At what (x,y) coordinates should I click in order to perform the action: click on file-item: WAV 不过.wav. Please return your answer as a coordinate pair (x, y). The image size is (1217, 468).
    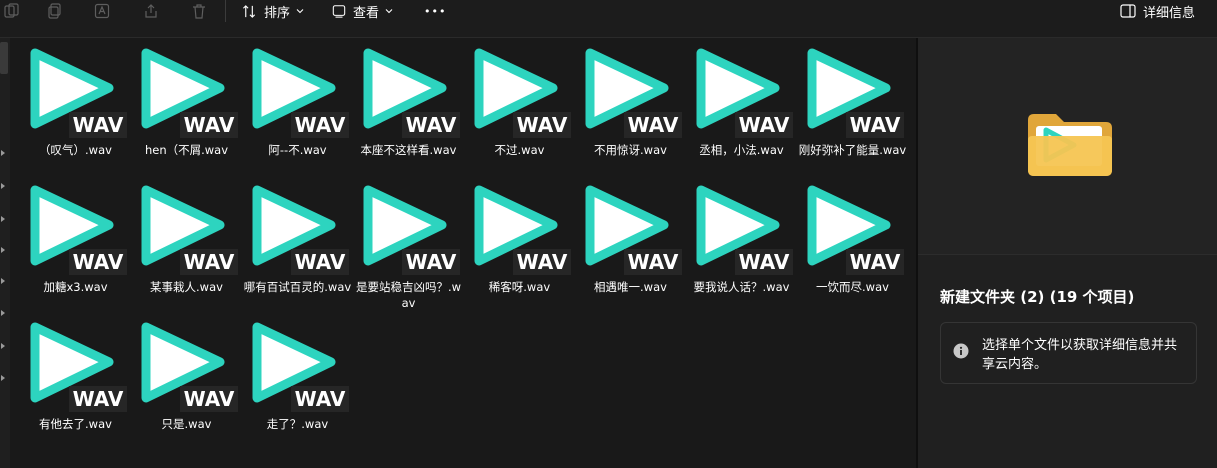
    Looking at the image, I should click on (519, 105).